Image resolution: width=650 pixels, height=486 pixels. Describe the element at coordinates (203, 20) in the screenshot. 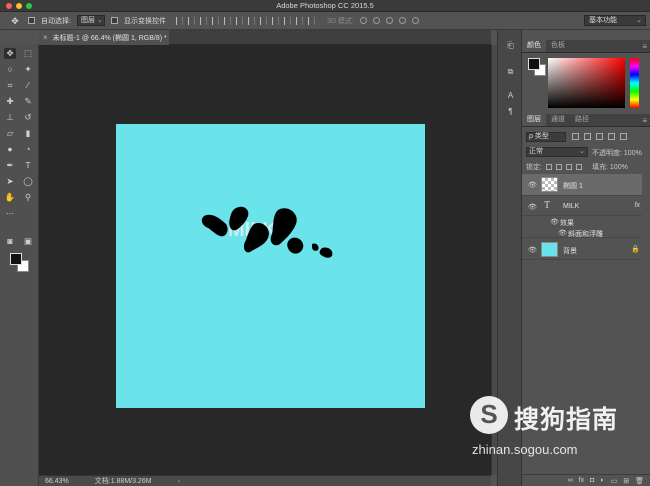

I see `align-bottom-icon` at that location.